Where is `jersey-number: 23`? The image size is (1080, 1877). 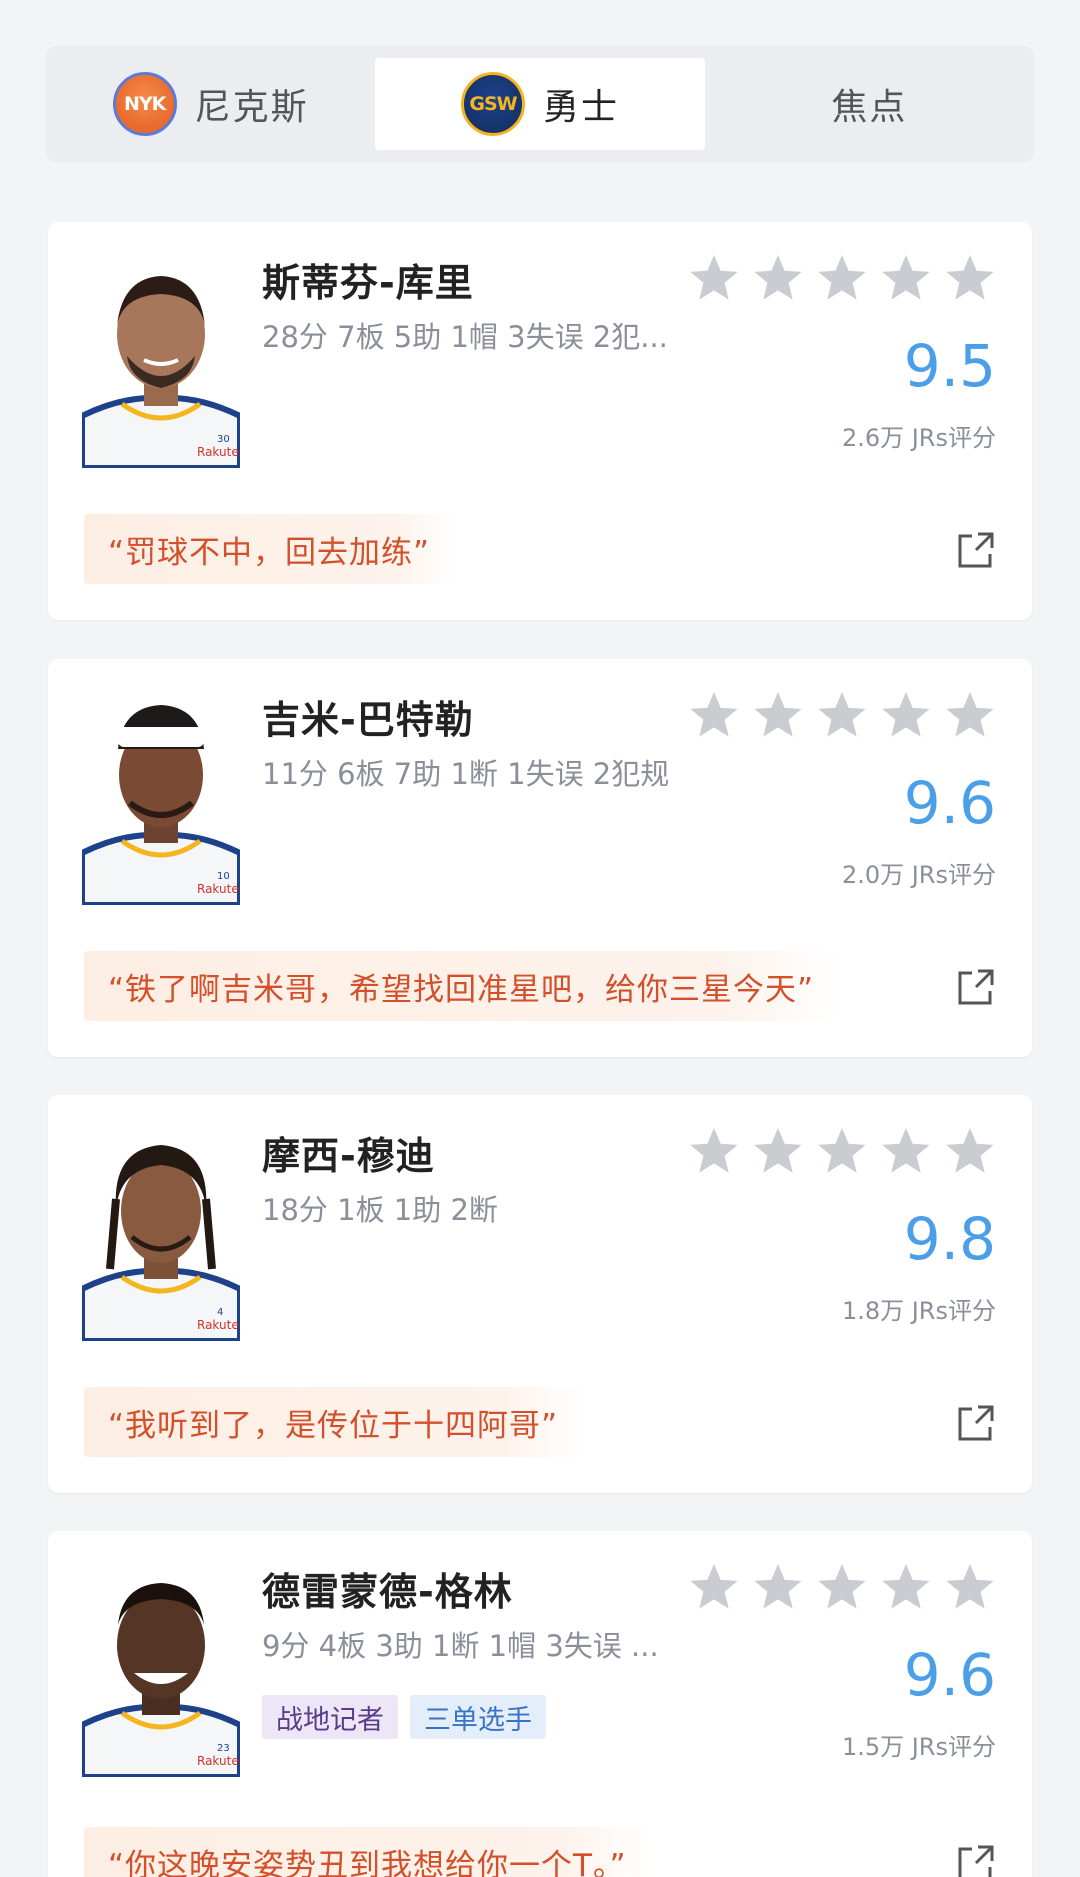
jersey-number: 23 is located at coordinates (223, 1748).